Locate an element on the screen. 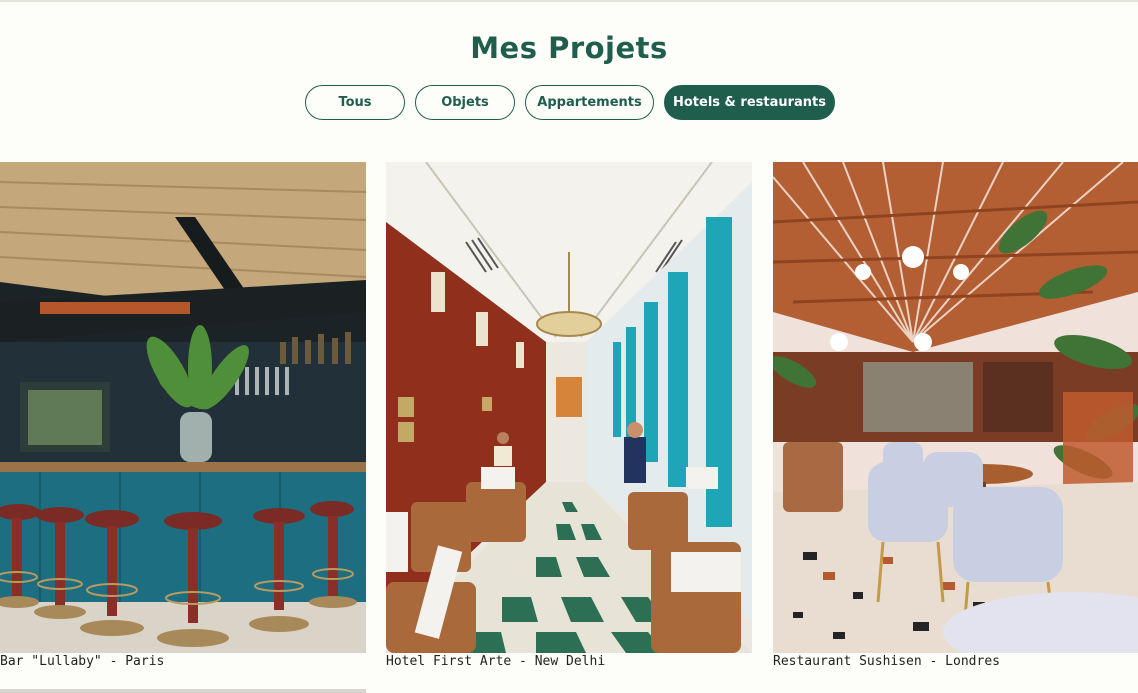 The height and width of the screenshot is (693, 1138). filter-objets-button: Objets is located at coordinates (465, 102).